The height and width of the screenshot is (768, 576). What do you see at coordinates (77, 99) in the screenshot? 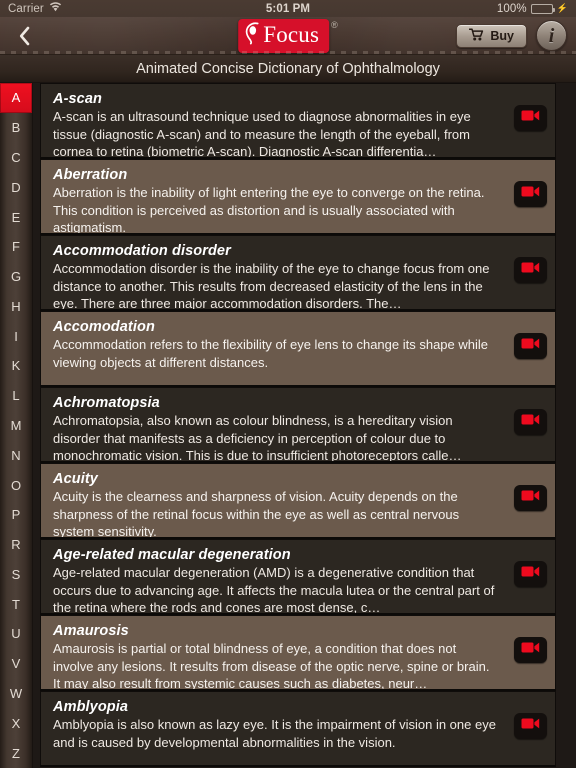
I see `entry-term: A-scan` at bounding box center [77, 99].